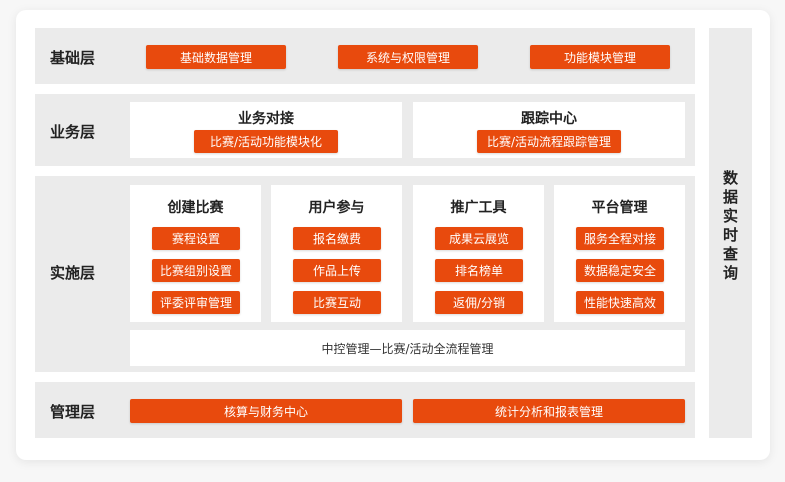  Describe the element at coordinates (600, 57) in the screenshot. I see `base-item-module-management: 功能模块管理` at that location.